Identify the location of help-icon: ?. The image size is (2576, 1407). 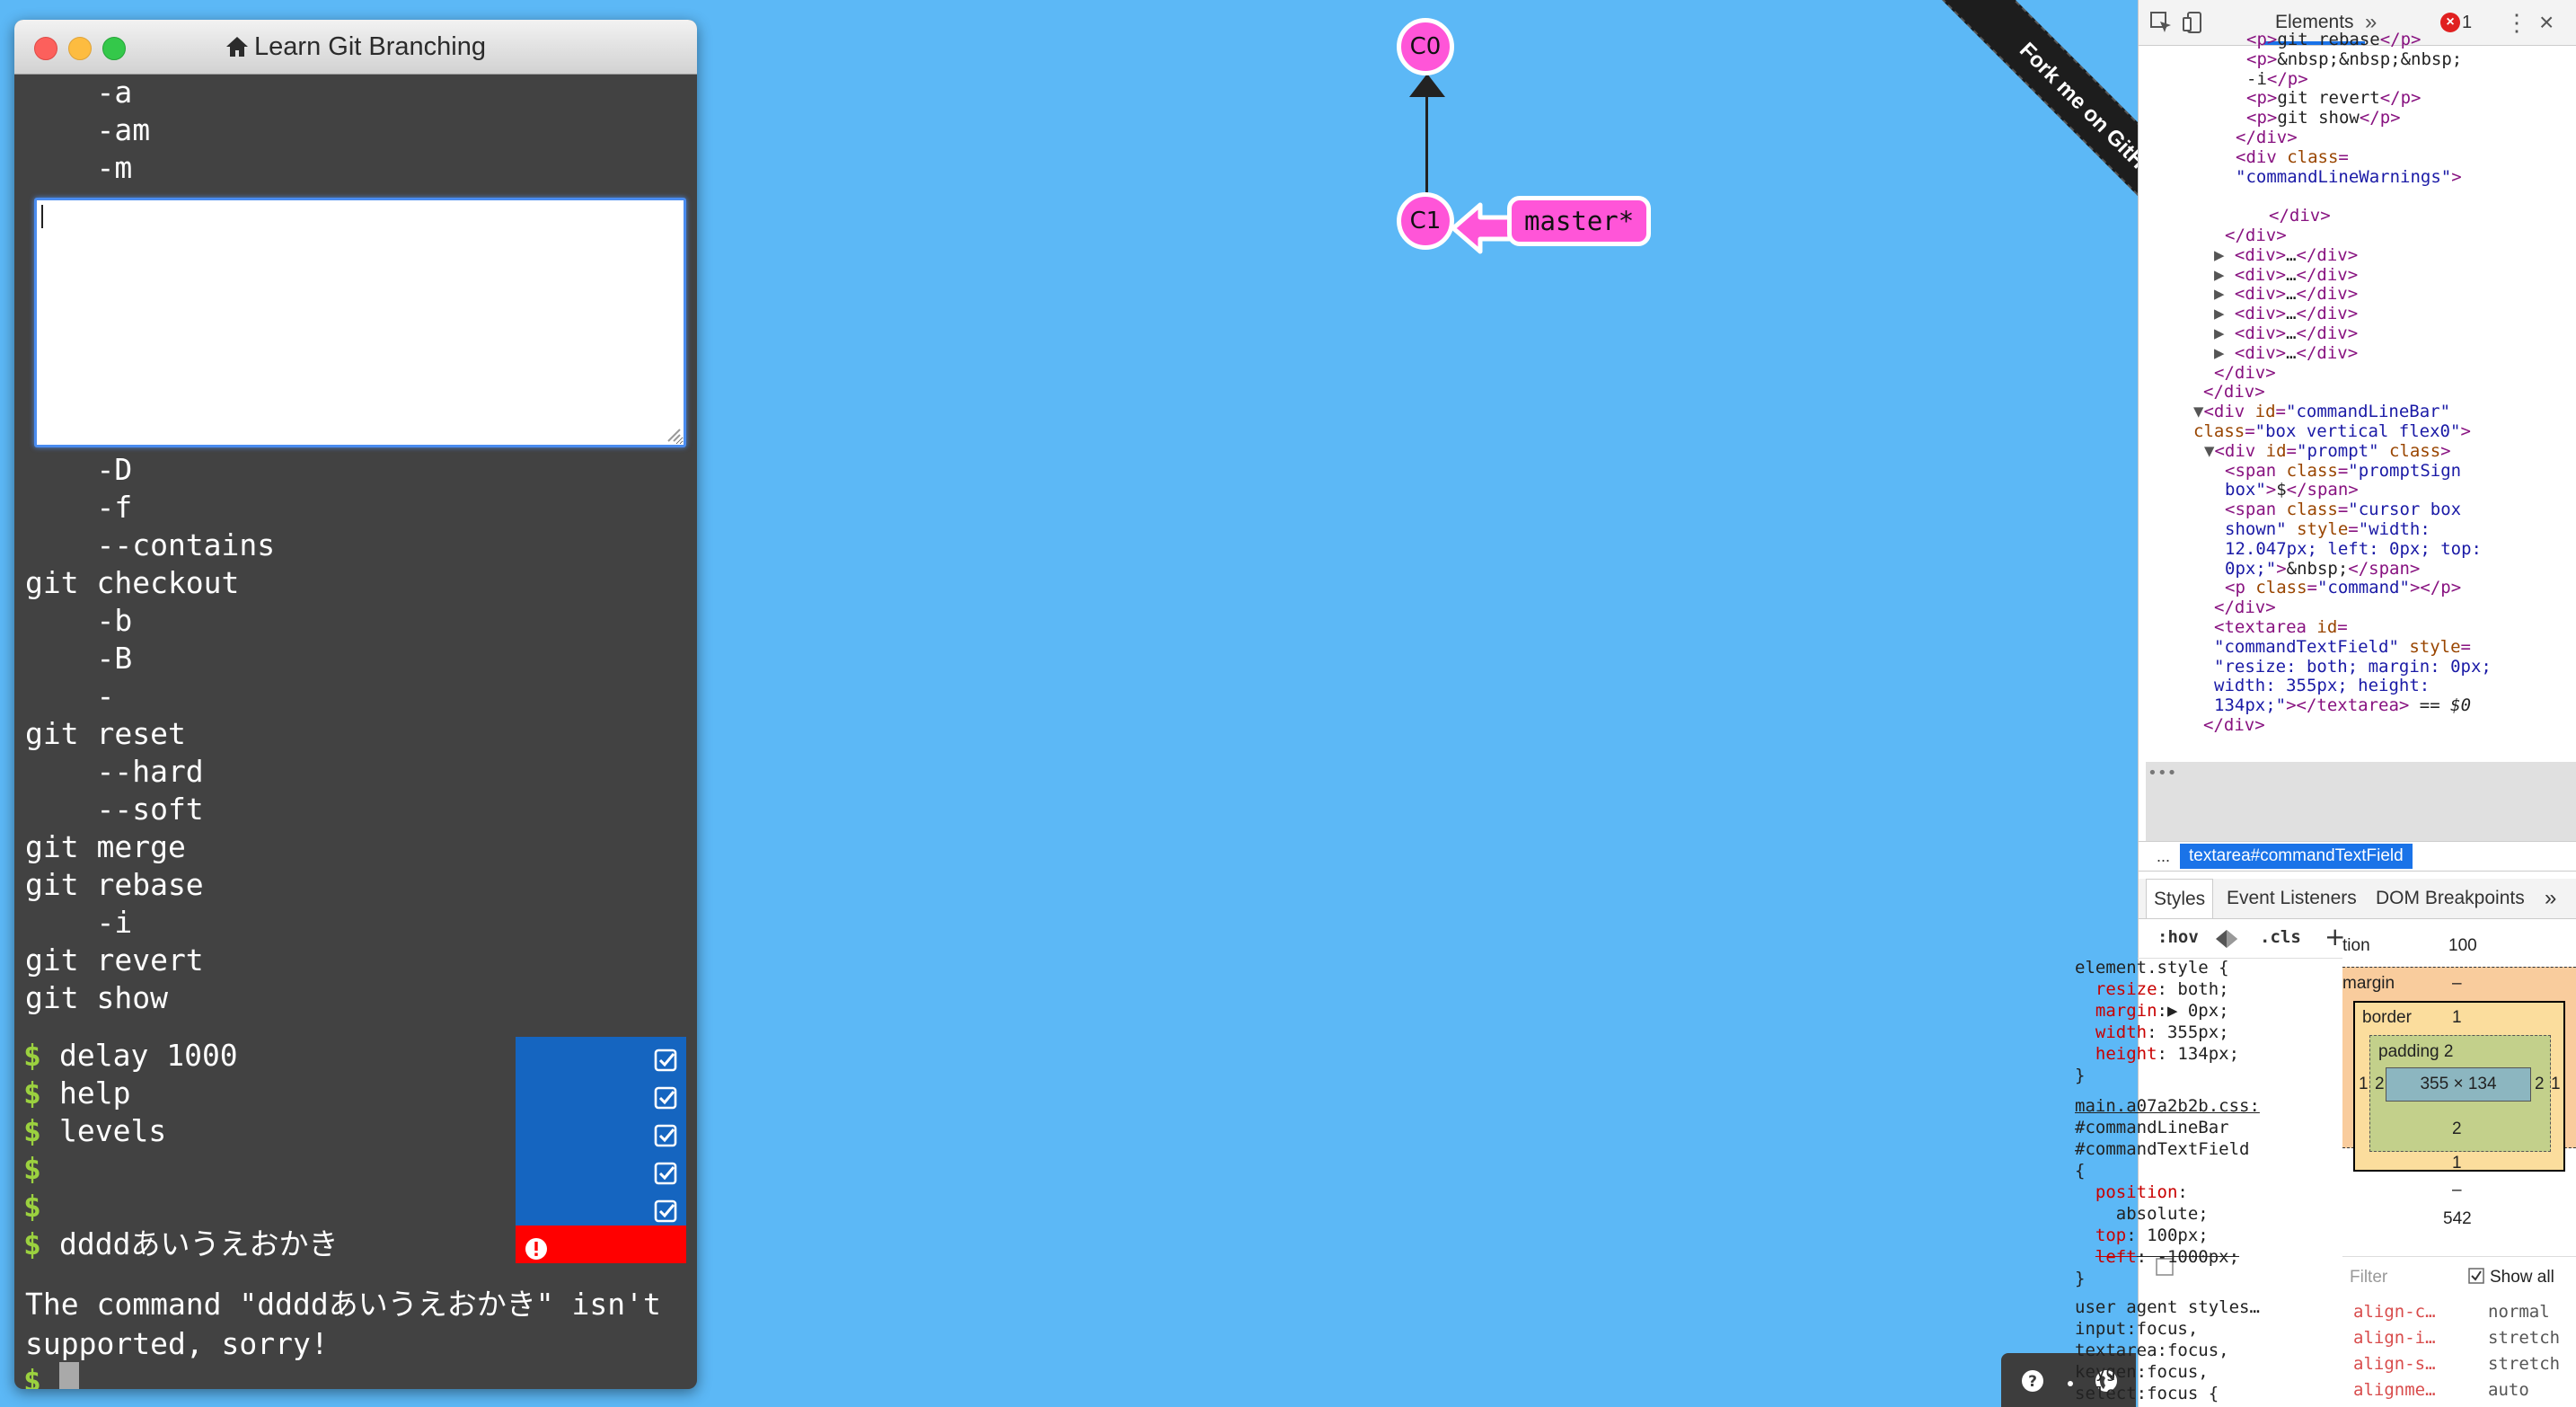
(2032, 1381).